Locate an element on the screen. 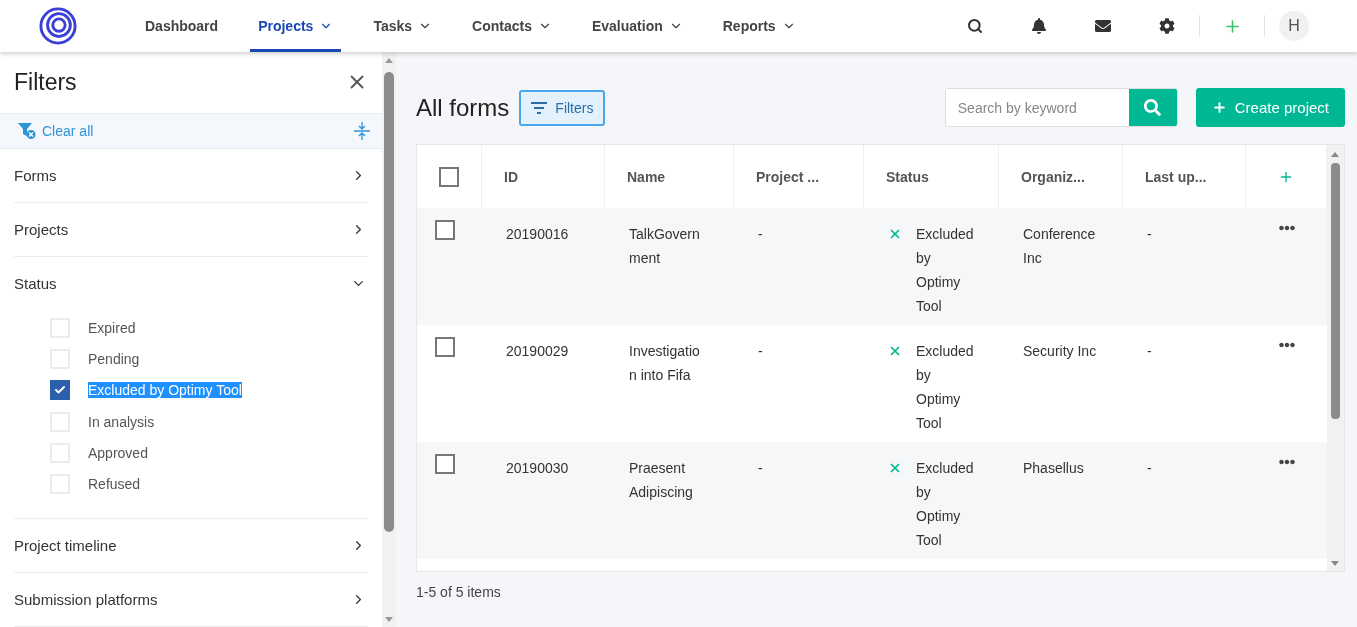 The width and height of the screenshot is (1357, 627). bell-icon is located at coordinates (1039, 26).